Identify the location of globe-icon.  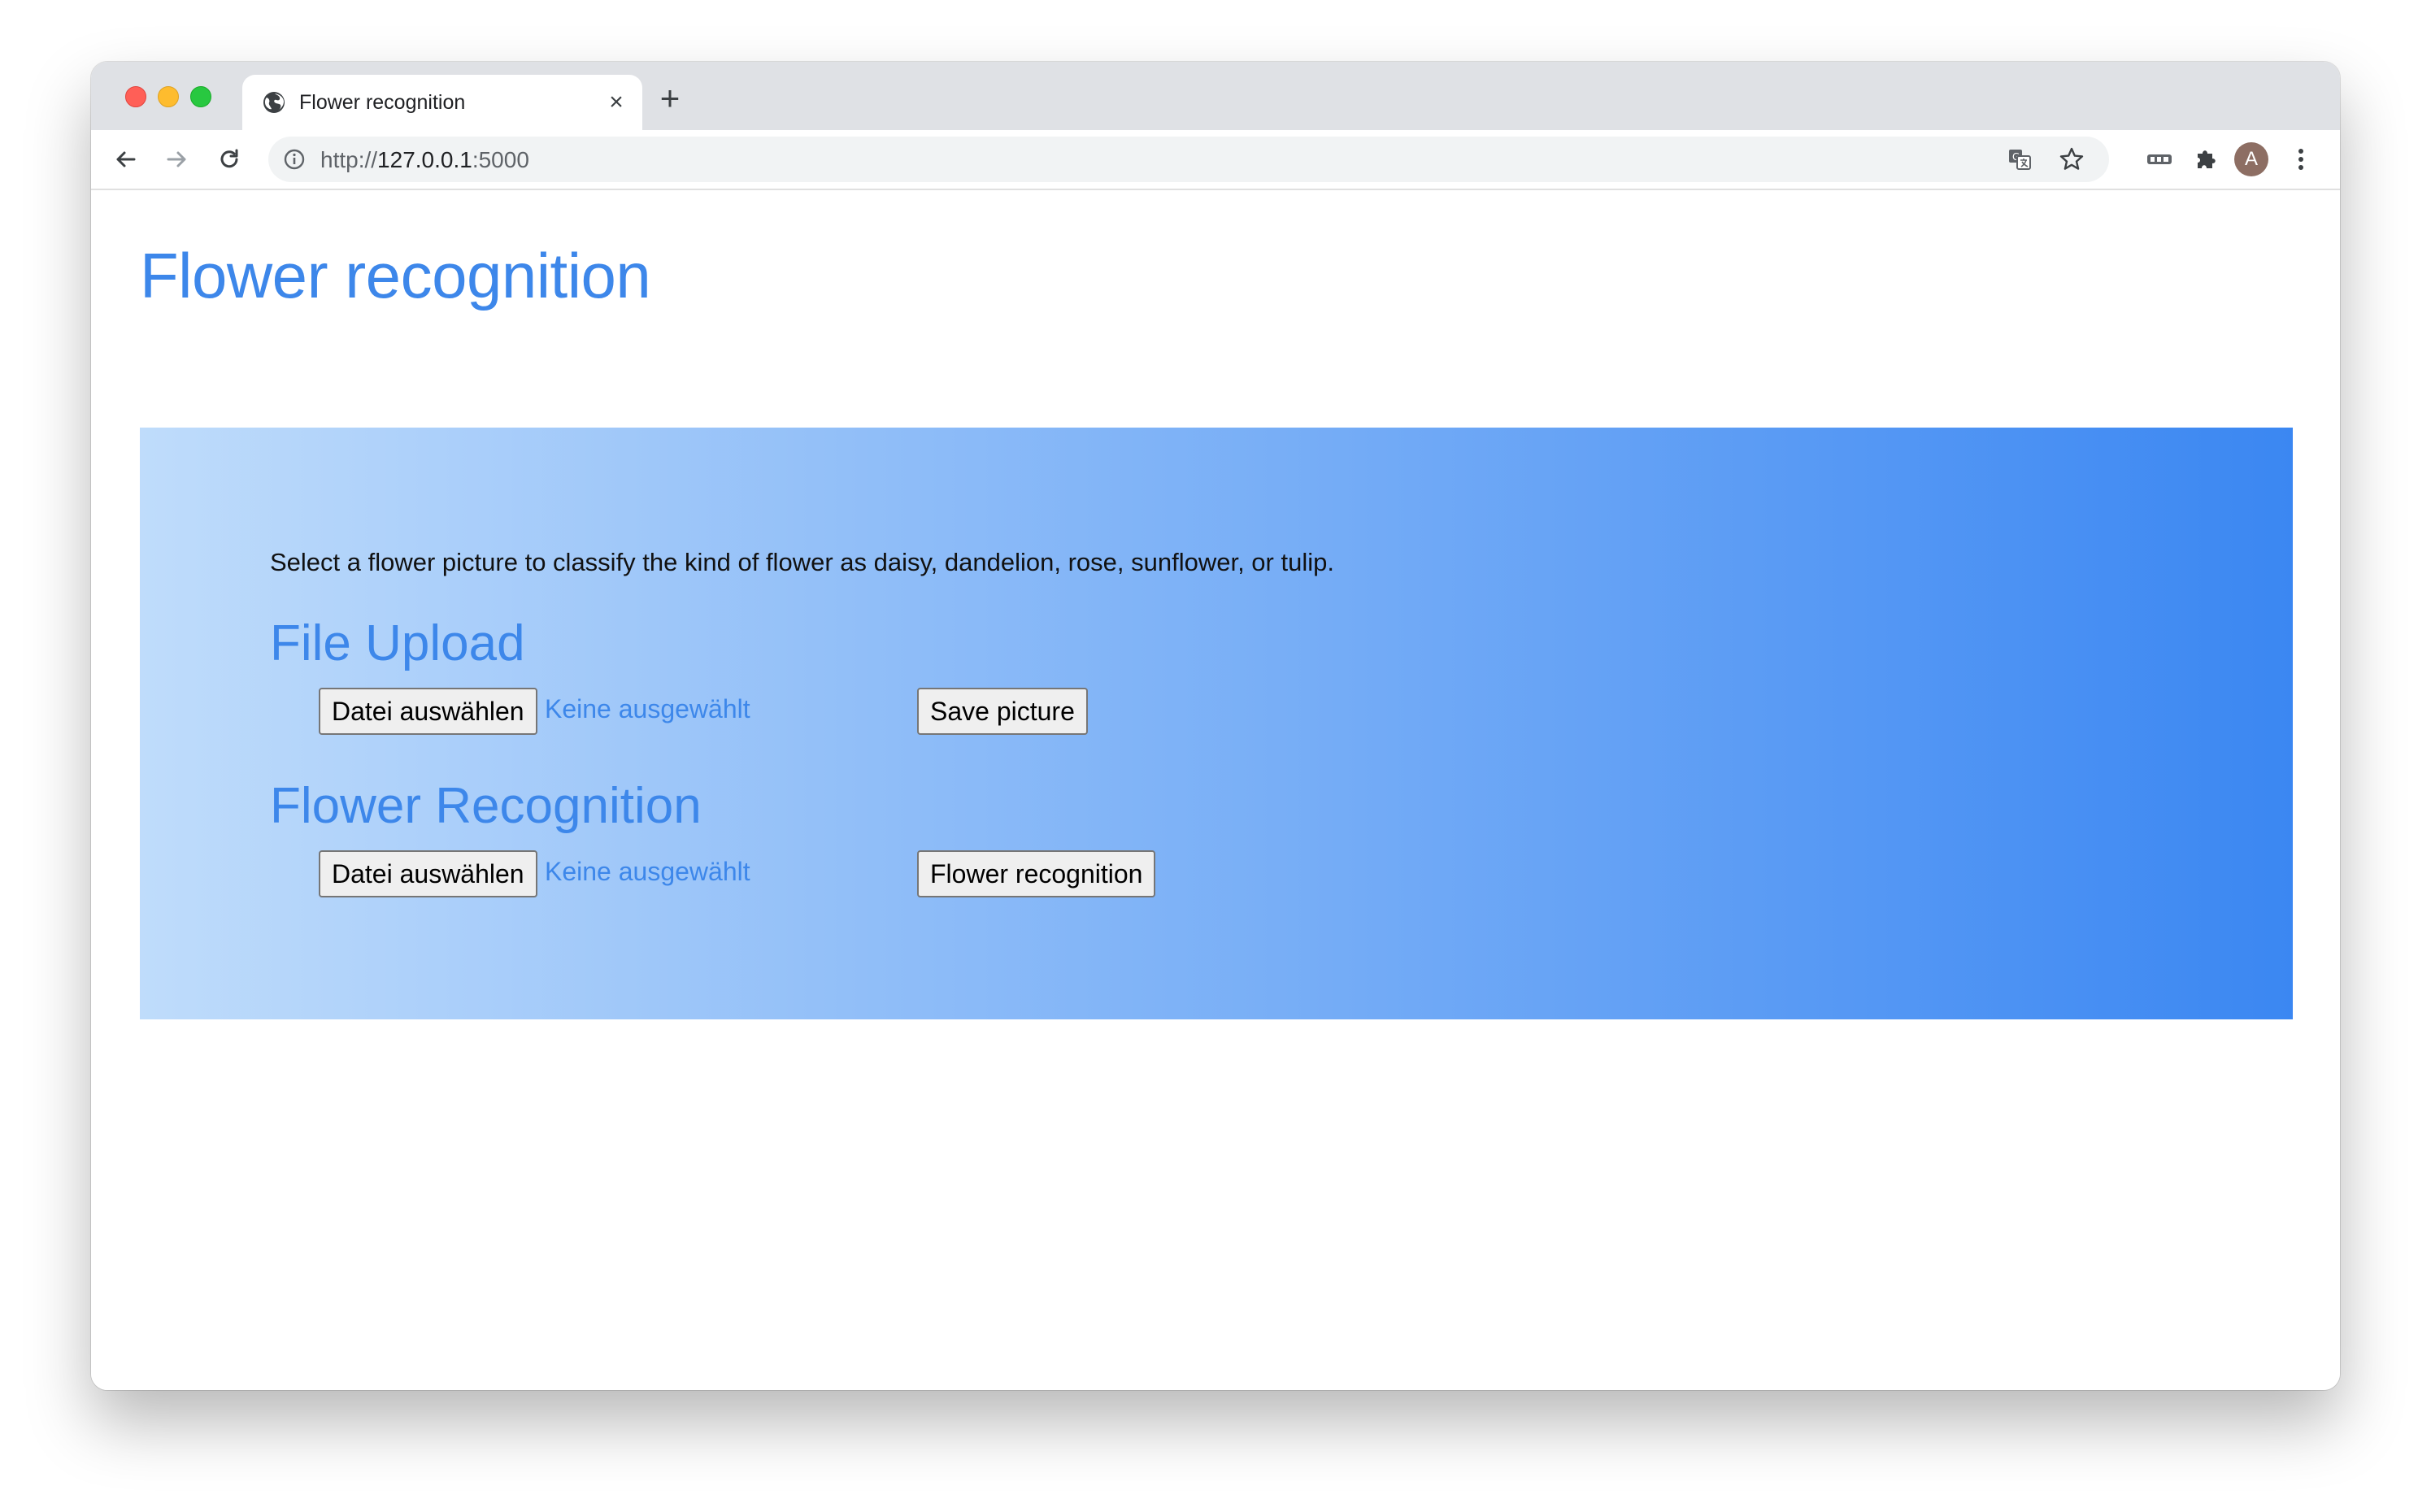
(274, 102).